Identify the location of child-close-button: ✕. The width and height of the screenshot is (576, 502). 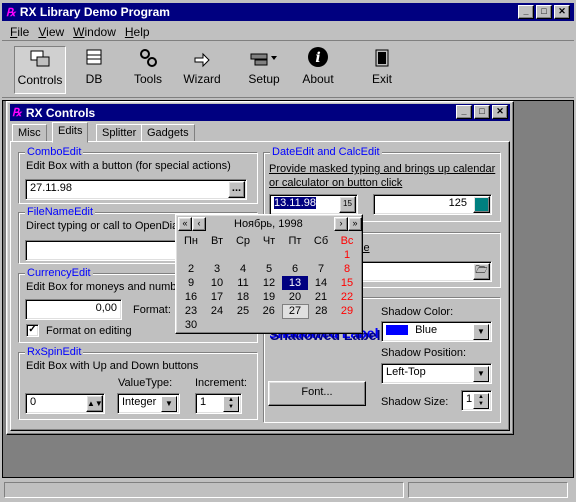
(500, 112).